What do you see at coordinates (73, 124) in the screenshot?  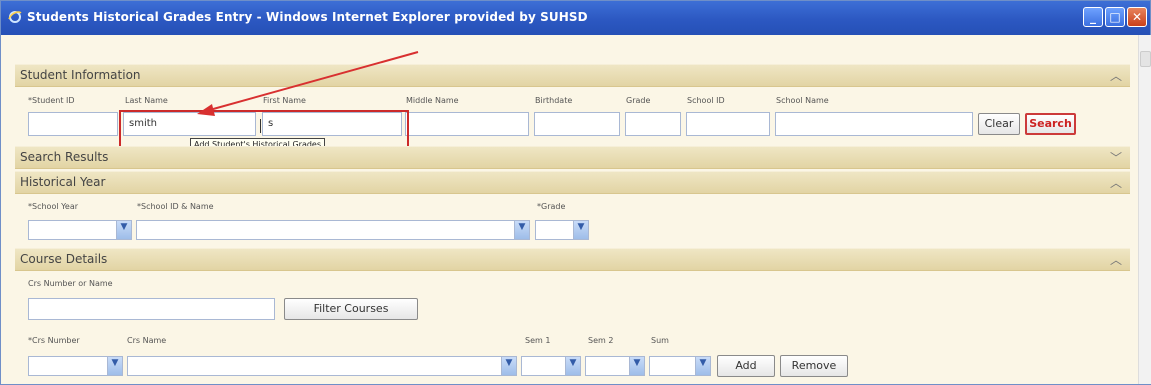 I see `student-id-input` at bounding box center [73, 124].